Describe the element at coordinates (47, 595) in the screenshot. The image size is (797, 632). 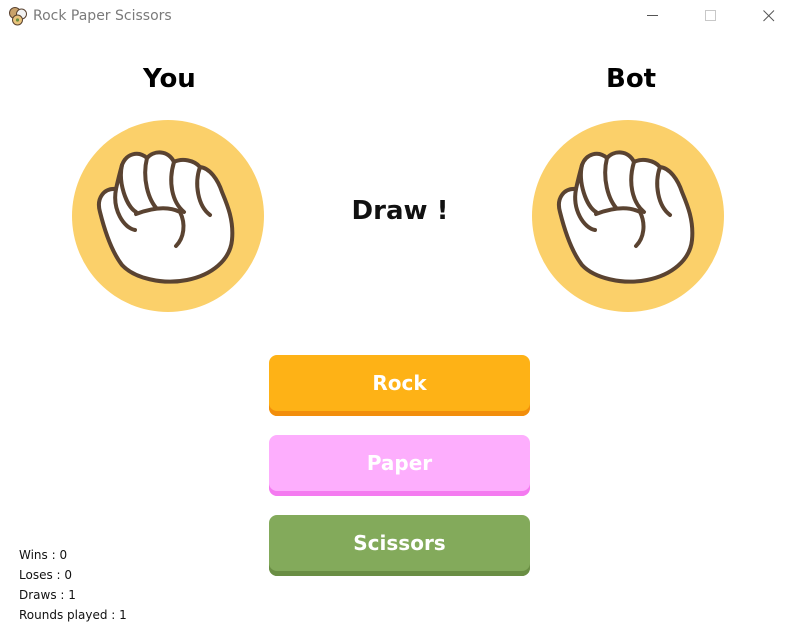
I see `draws-count: Draws : 1` at that location.